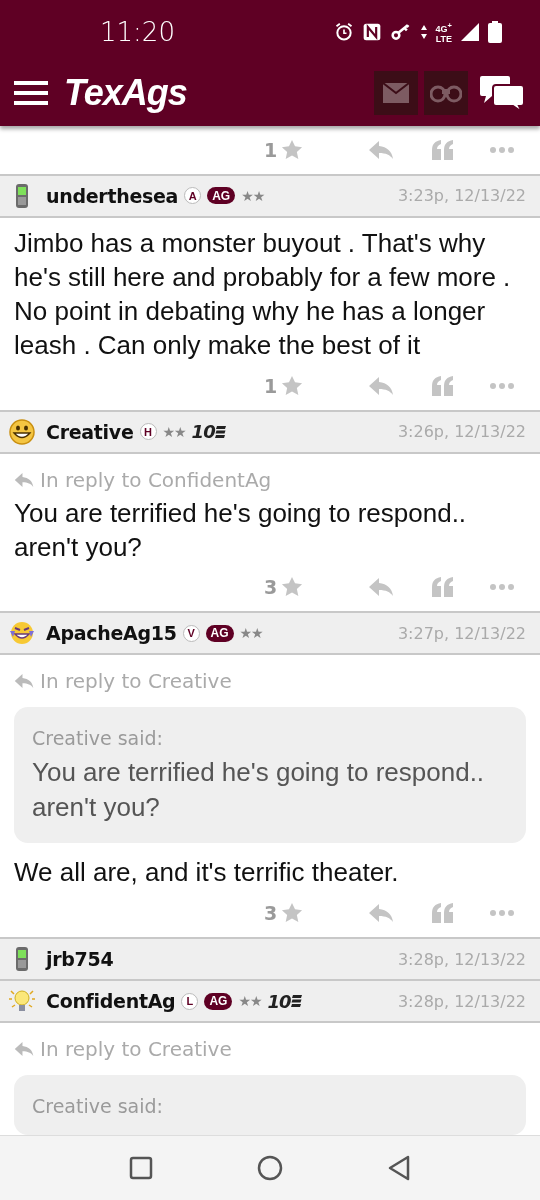 Image resolution: width=540 pixels, height=1200 pixels. I want to click on post-time: 3:26p, 12/13/22, so click(461, 431).